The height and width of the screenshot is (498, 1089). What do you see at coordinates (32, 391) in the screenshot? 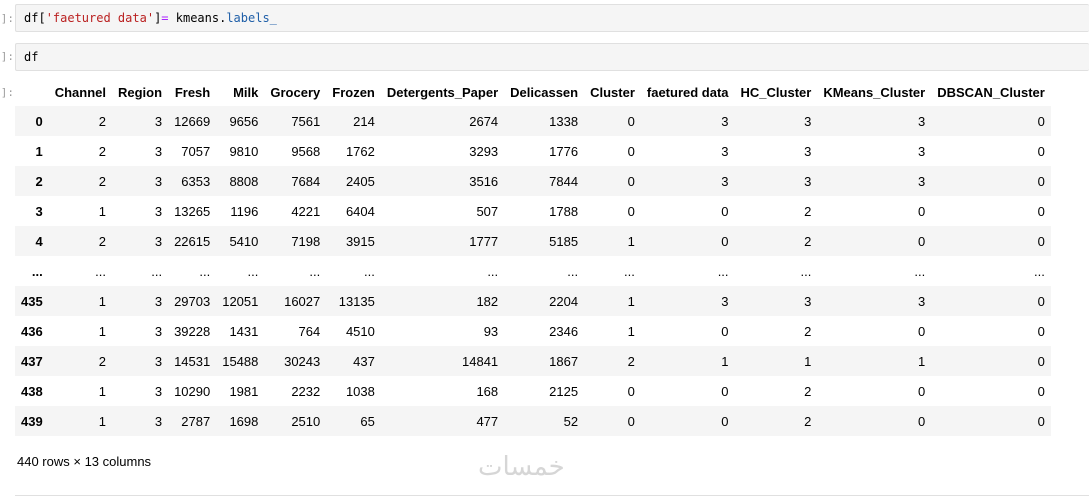
I see `row-index: 438` at bounding box center [32, 391].